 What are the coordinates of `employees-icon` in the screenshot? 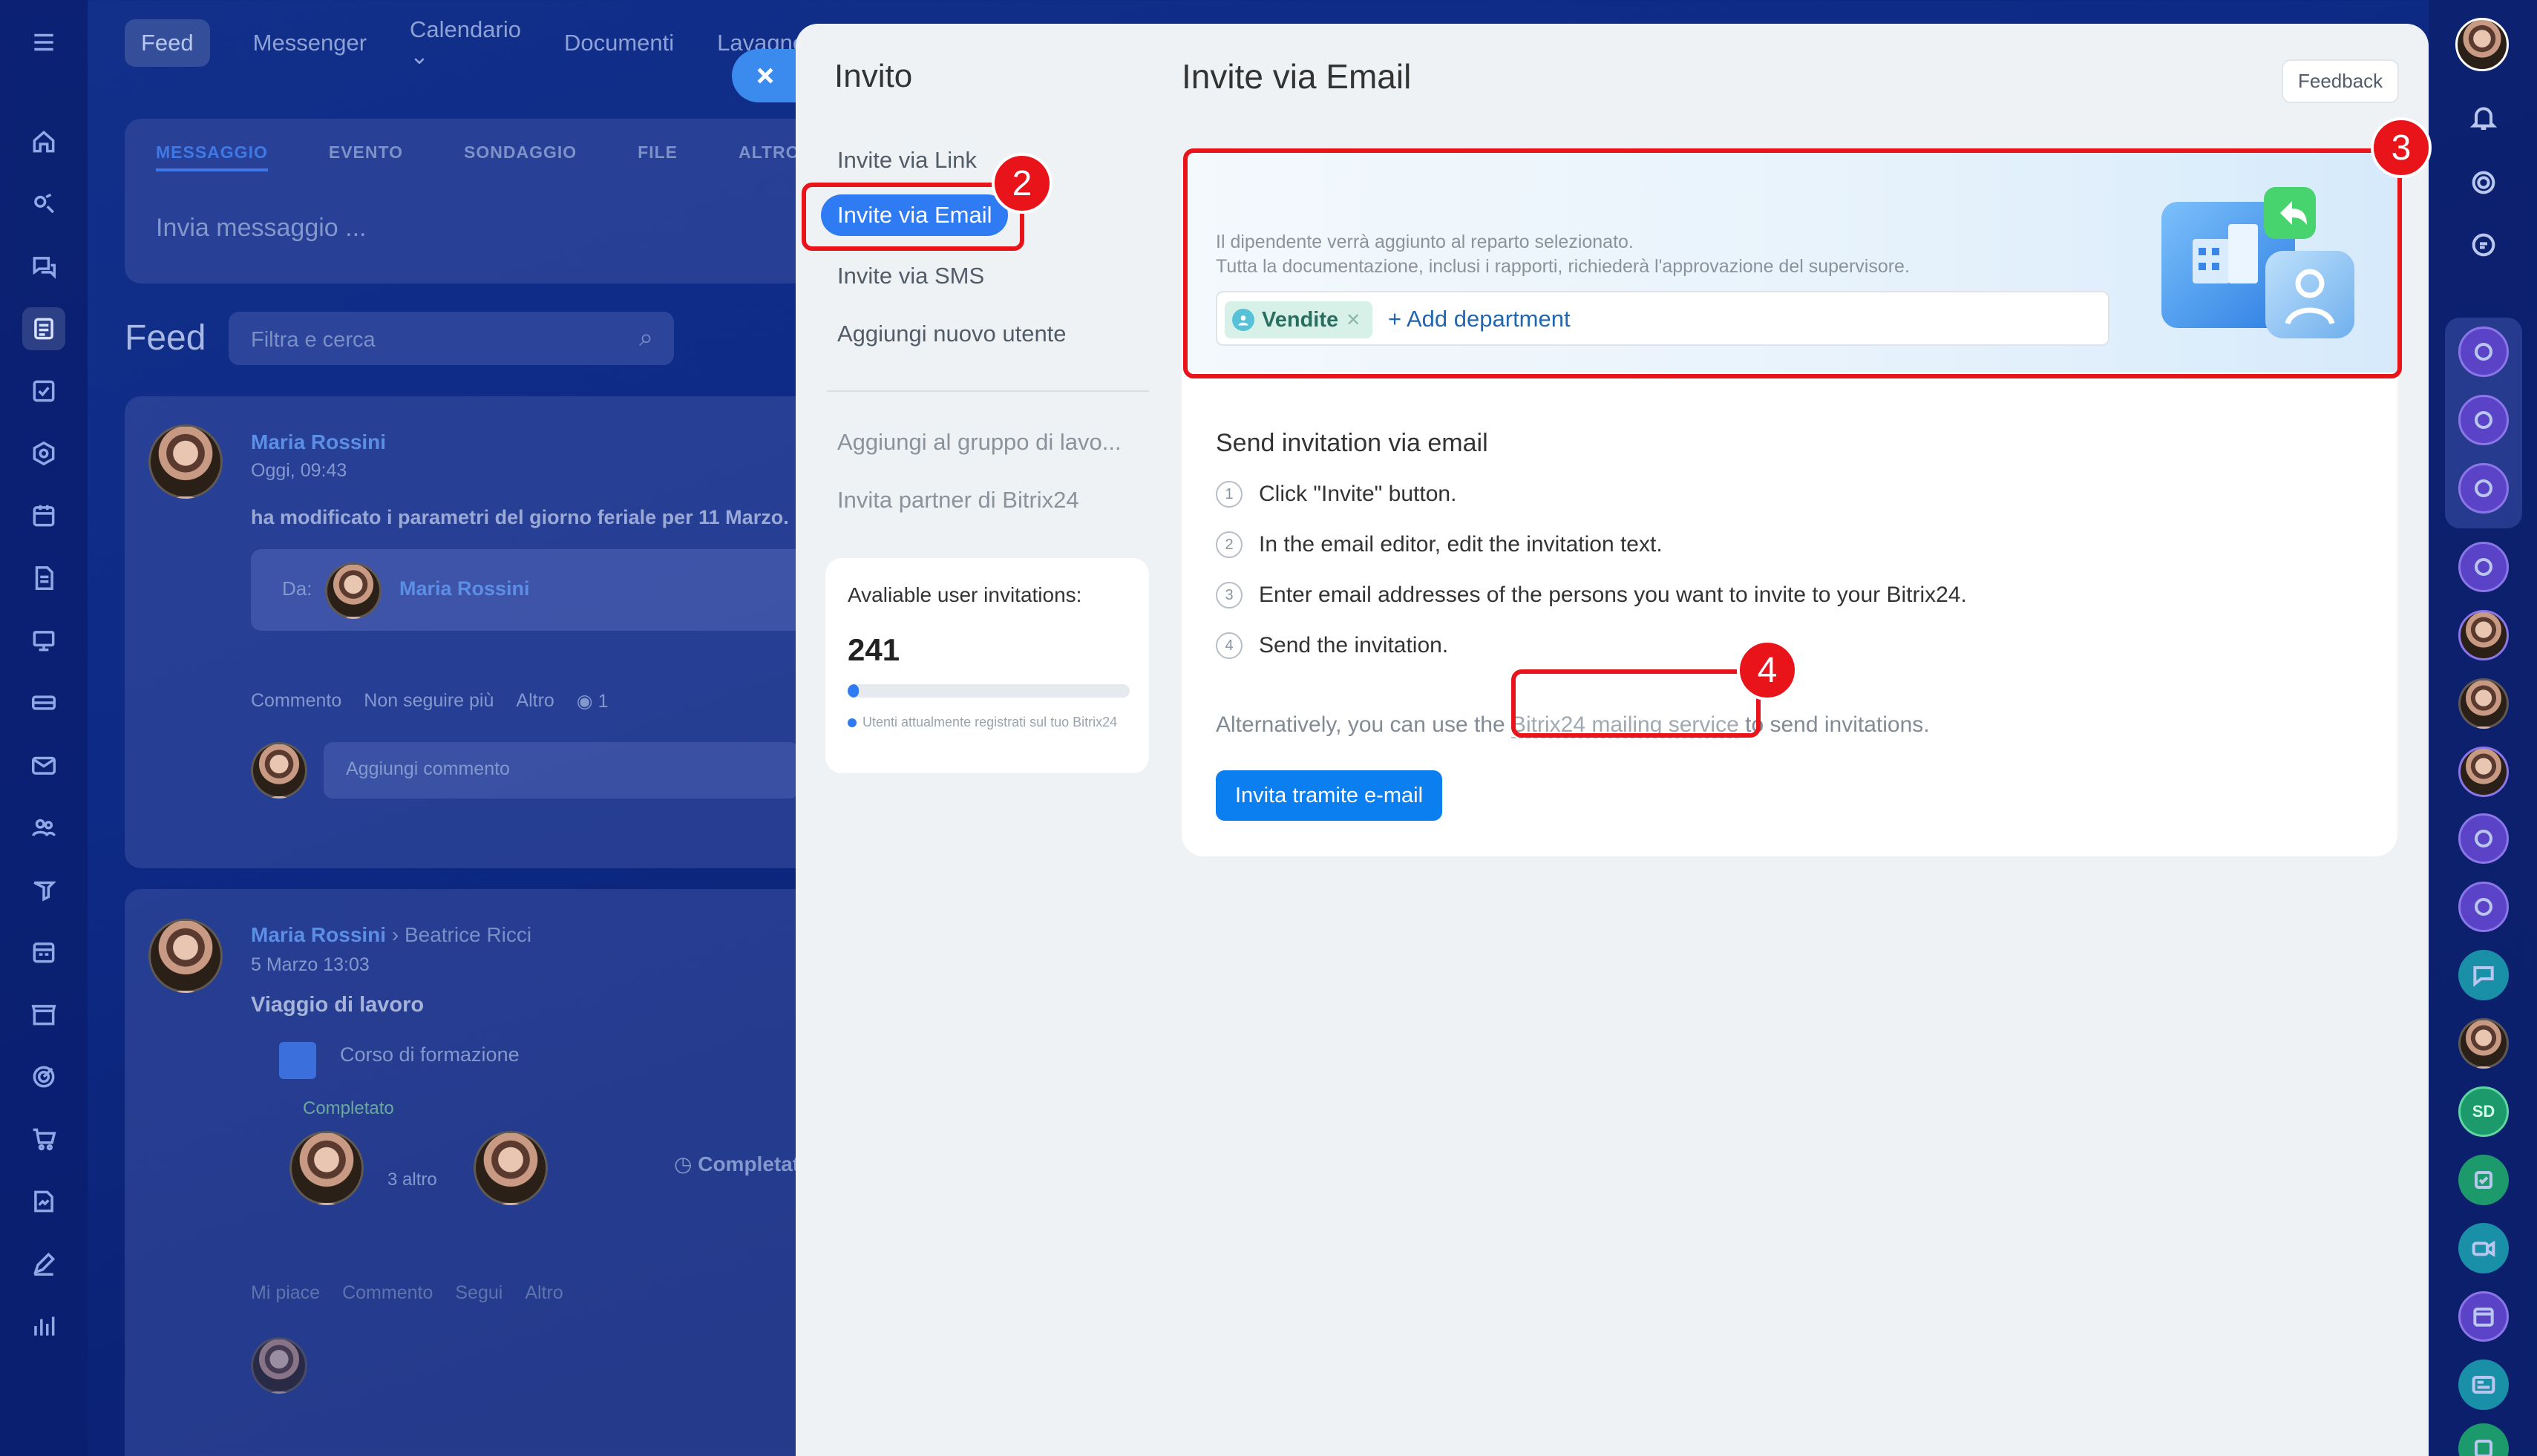 It's located at (43, 827).